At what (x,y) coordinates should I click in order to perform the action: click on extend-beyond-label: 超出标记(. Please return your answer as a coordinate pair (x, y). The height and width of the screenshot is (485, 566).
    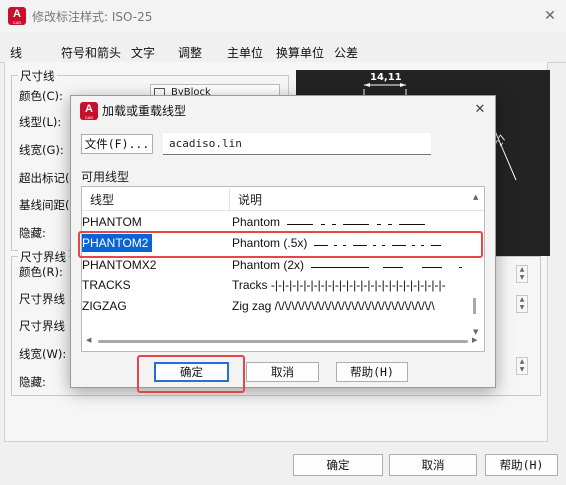
    Looking at the image, I should click on (44, 178).